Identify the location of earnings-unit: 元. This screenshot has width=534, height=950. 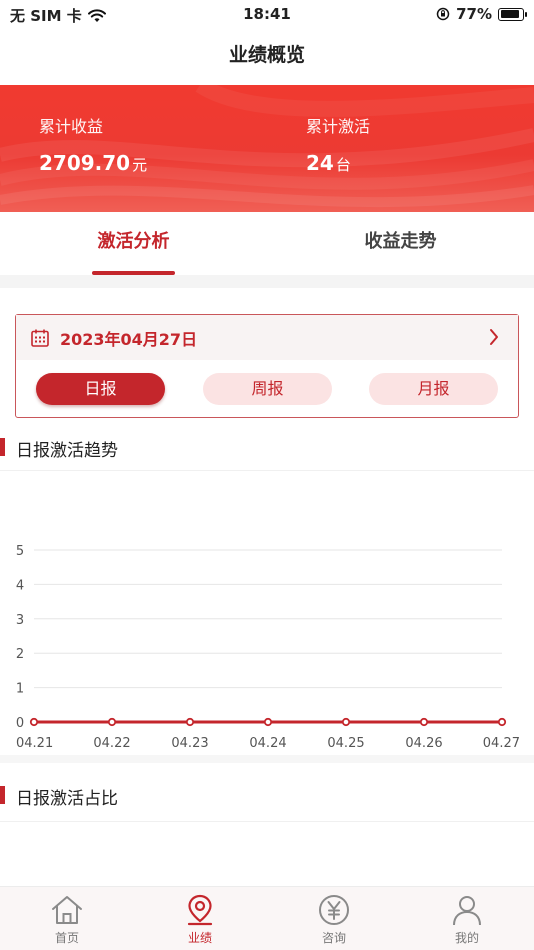
(140, 165).